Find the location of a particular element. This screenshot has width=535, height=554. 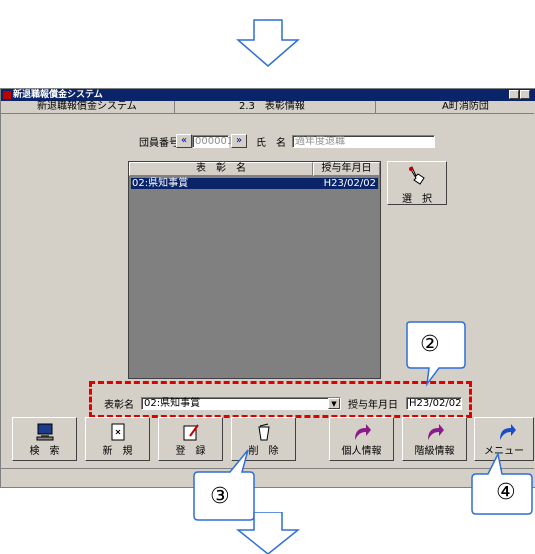

member-name-field: 過年度退職 is located at coordinates (363, 141).